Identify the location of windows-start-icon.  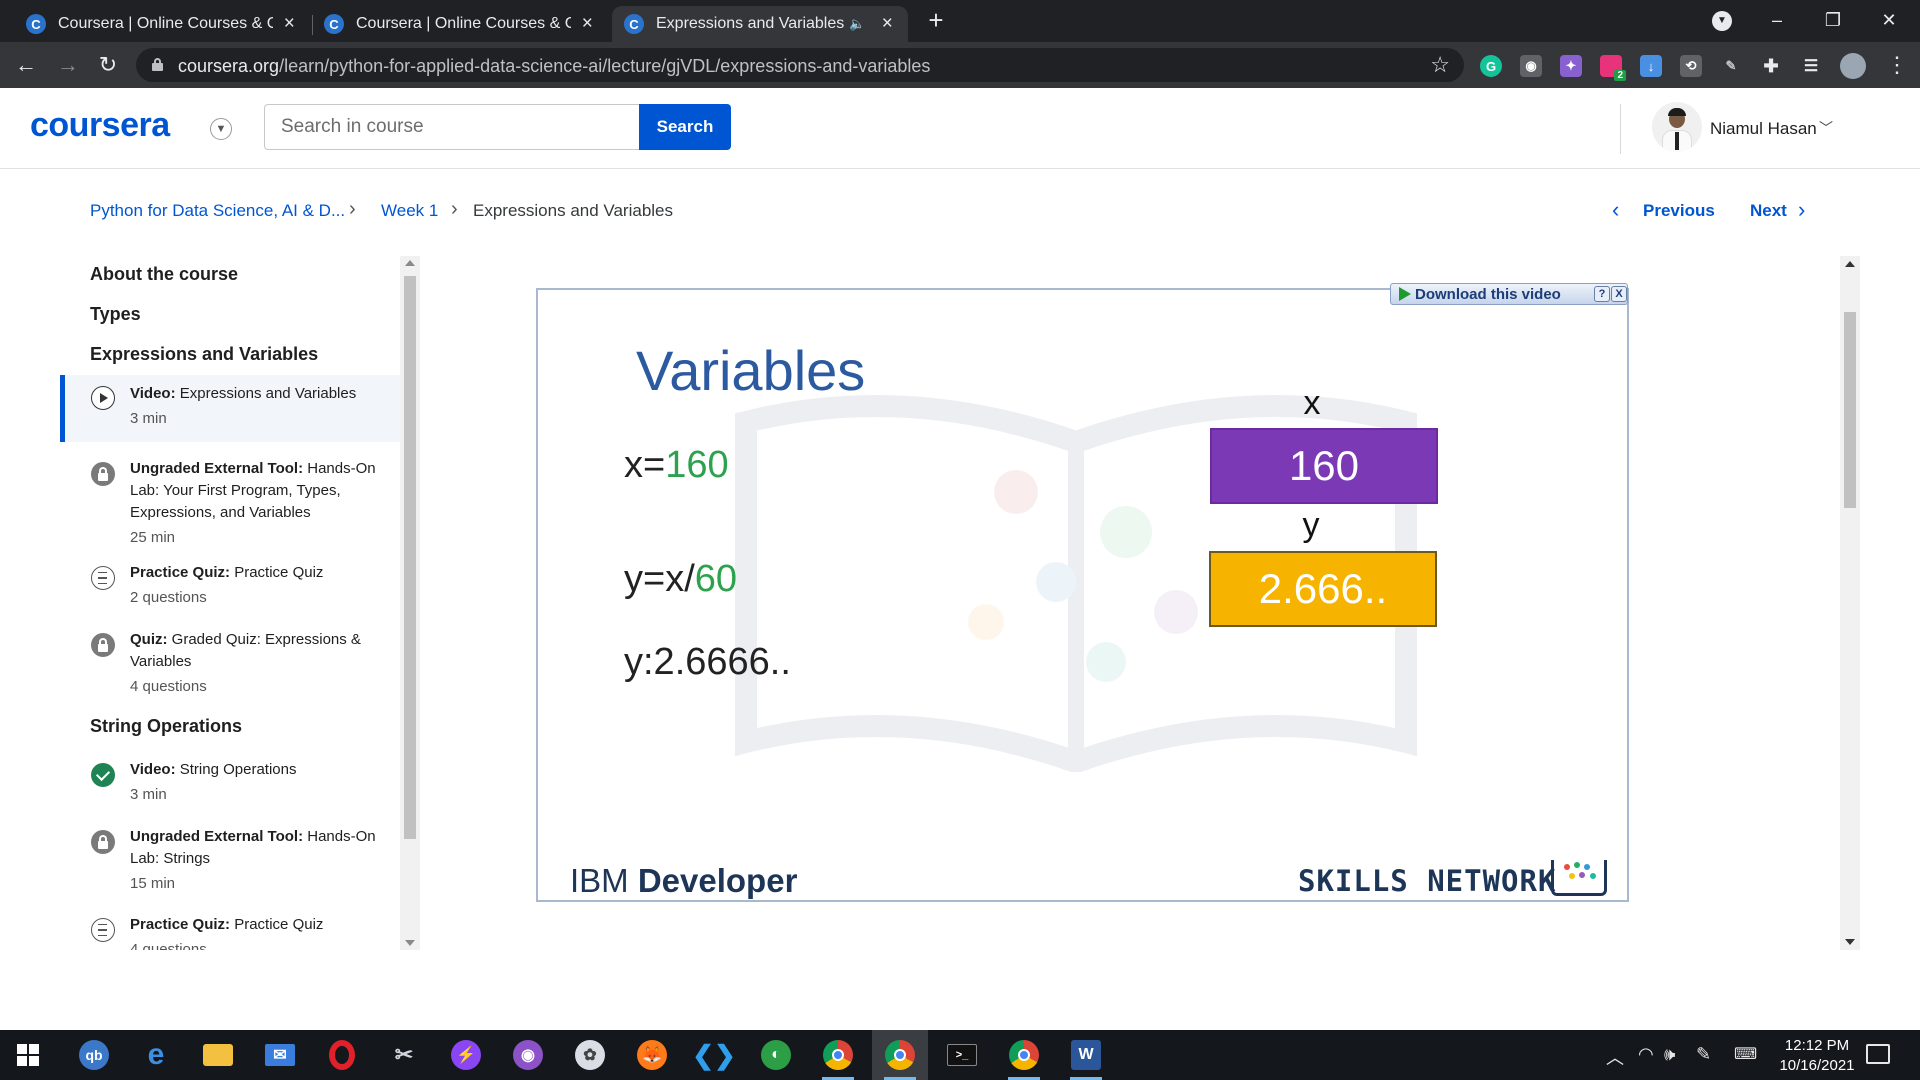
(28, 1055).